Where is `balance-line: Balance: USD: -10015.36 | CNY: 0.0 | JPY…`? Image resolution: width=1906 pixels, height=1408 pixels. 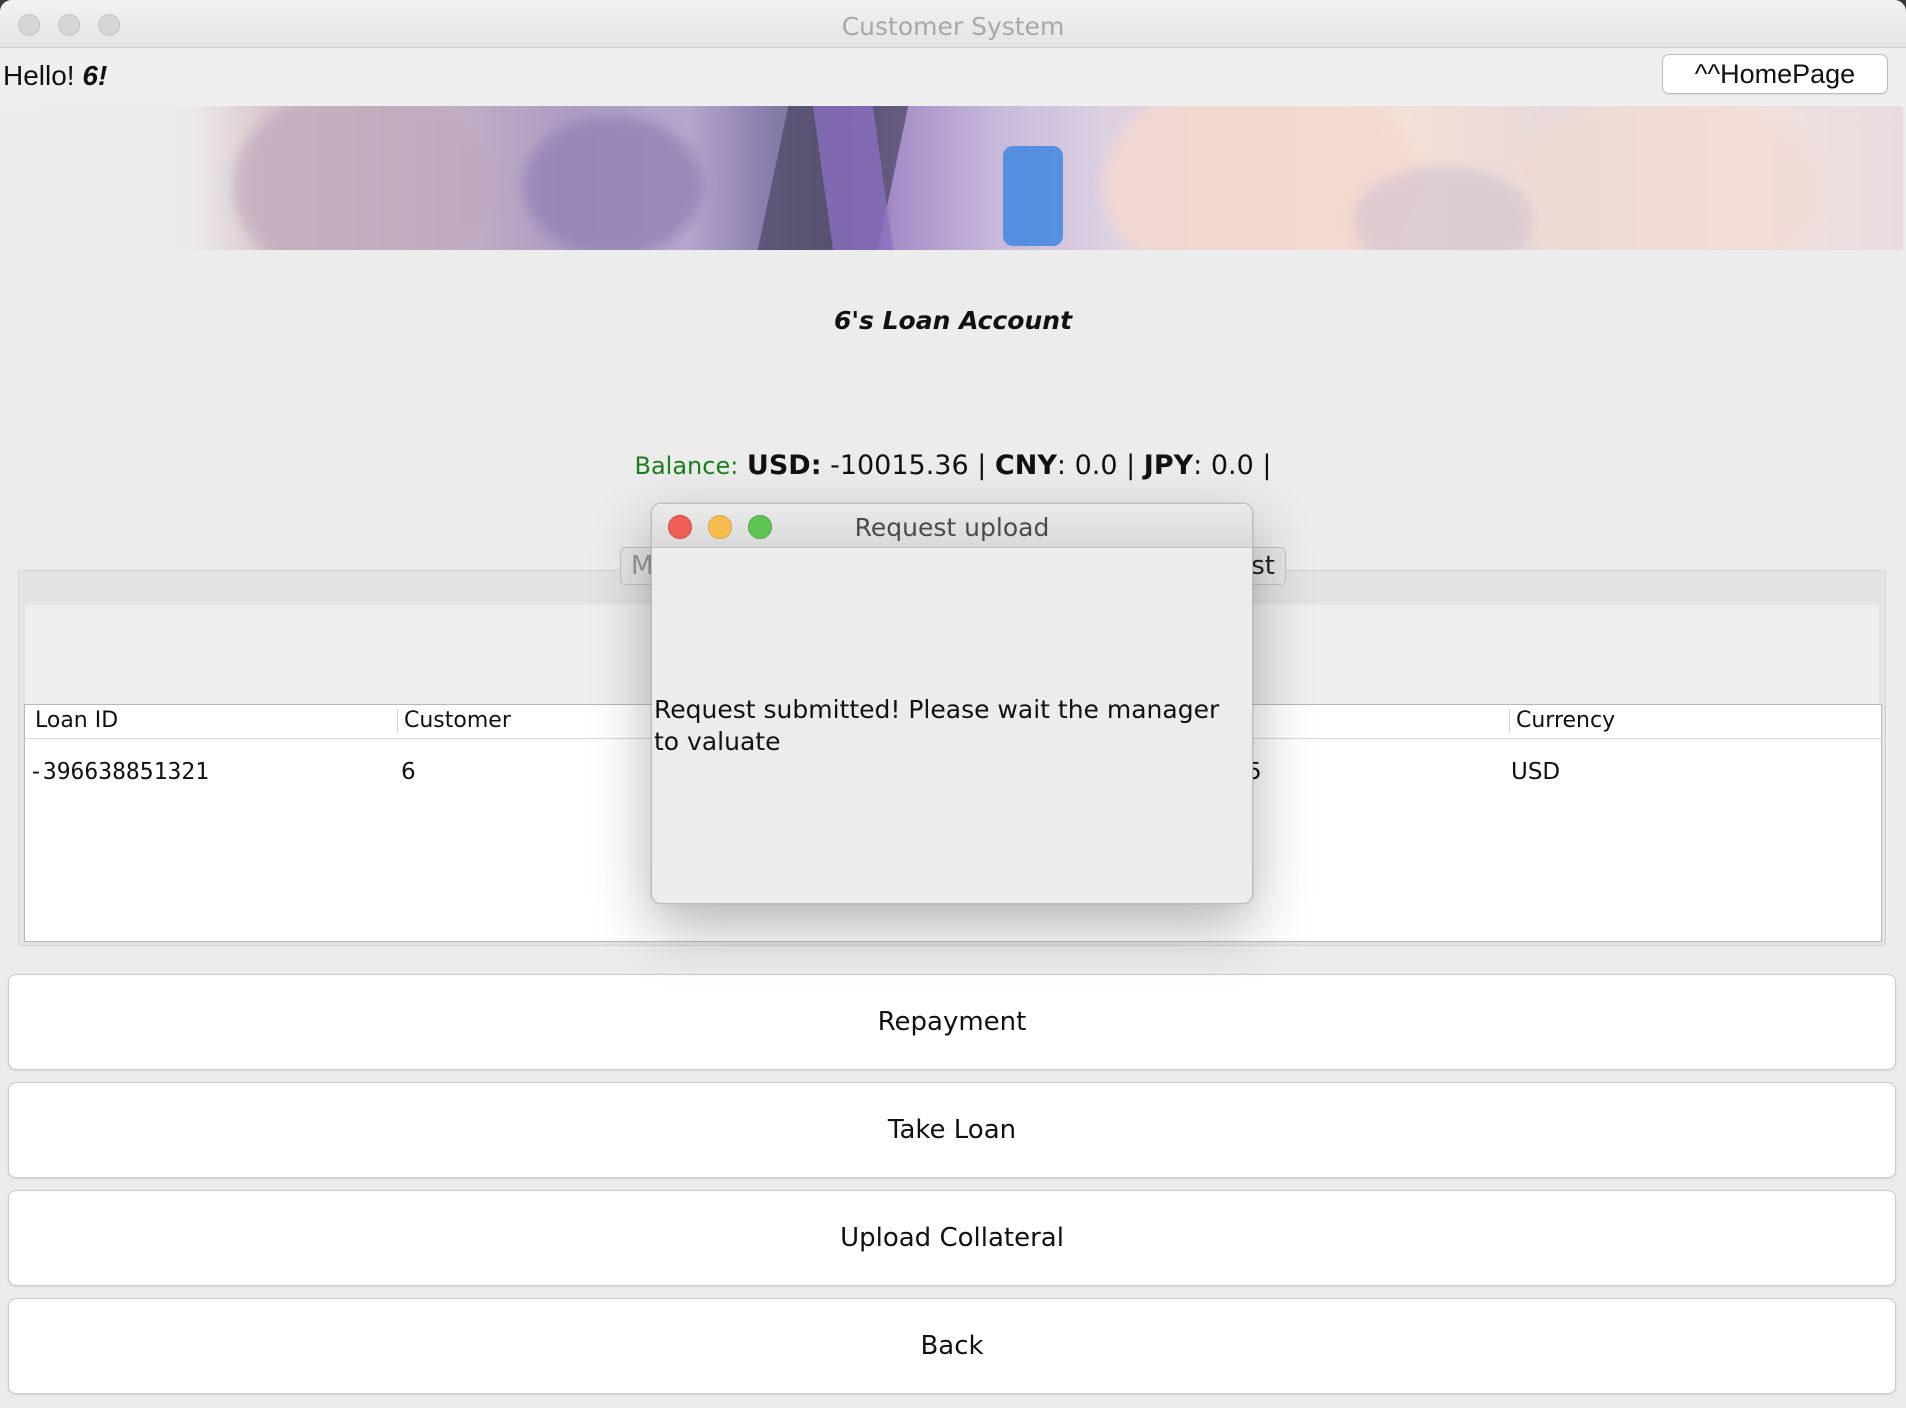
balance-line: Balance: USD: -10015.36 | CNY: 0.0 | JPY… is located at coordinates (953, 465).